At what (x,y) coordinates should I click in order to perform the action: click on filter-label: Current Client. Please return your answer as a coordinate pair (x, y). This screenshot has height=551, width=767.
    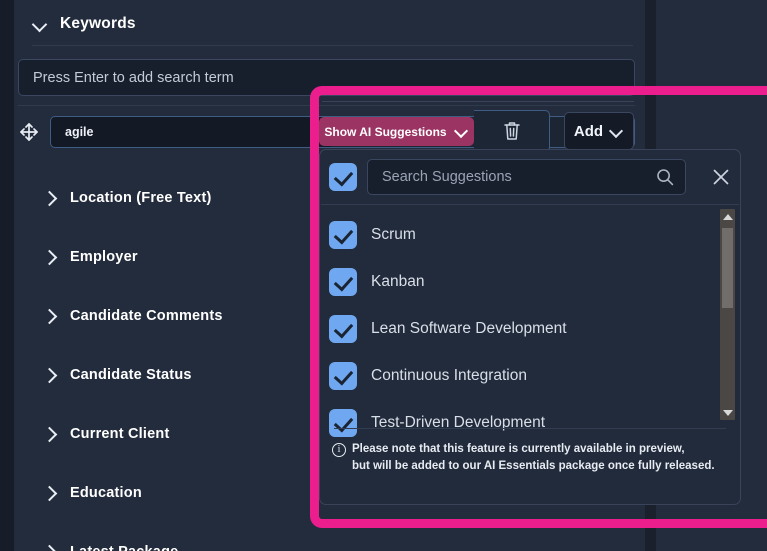
    Looking at the image, I should click on (120, 433).